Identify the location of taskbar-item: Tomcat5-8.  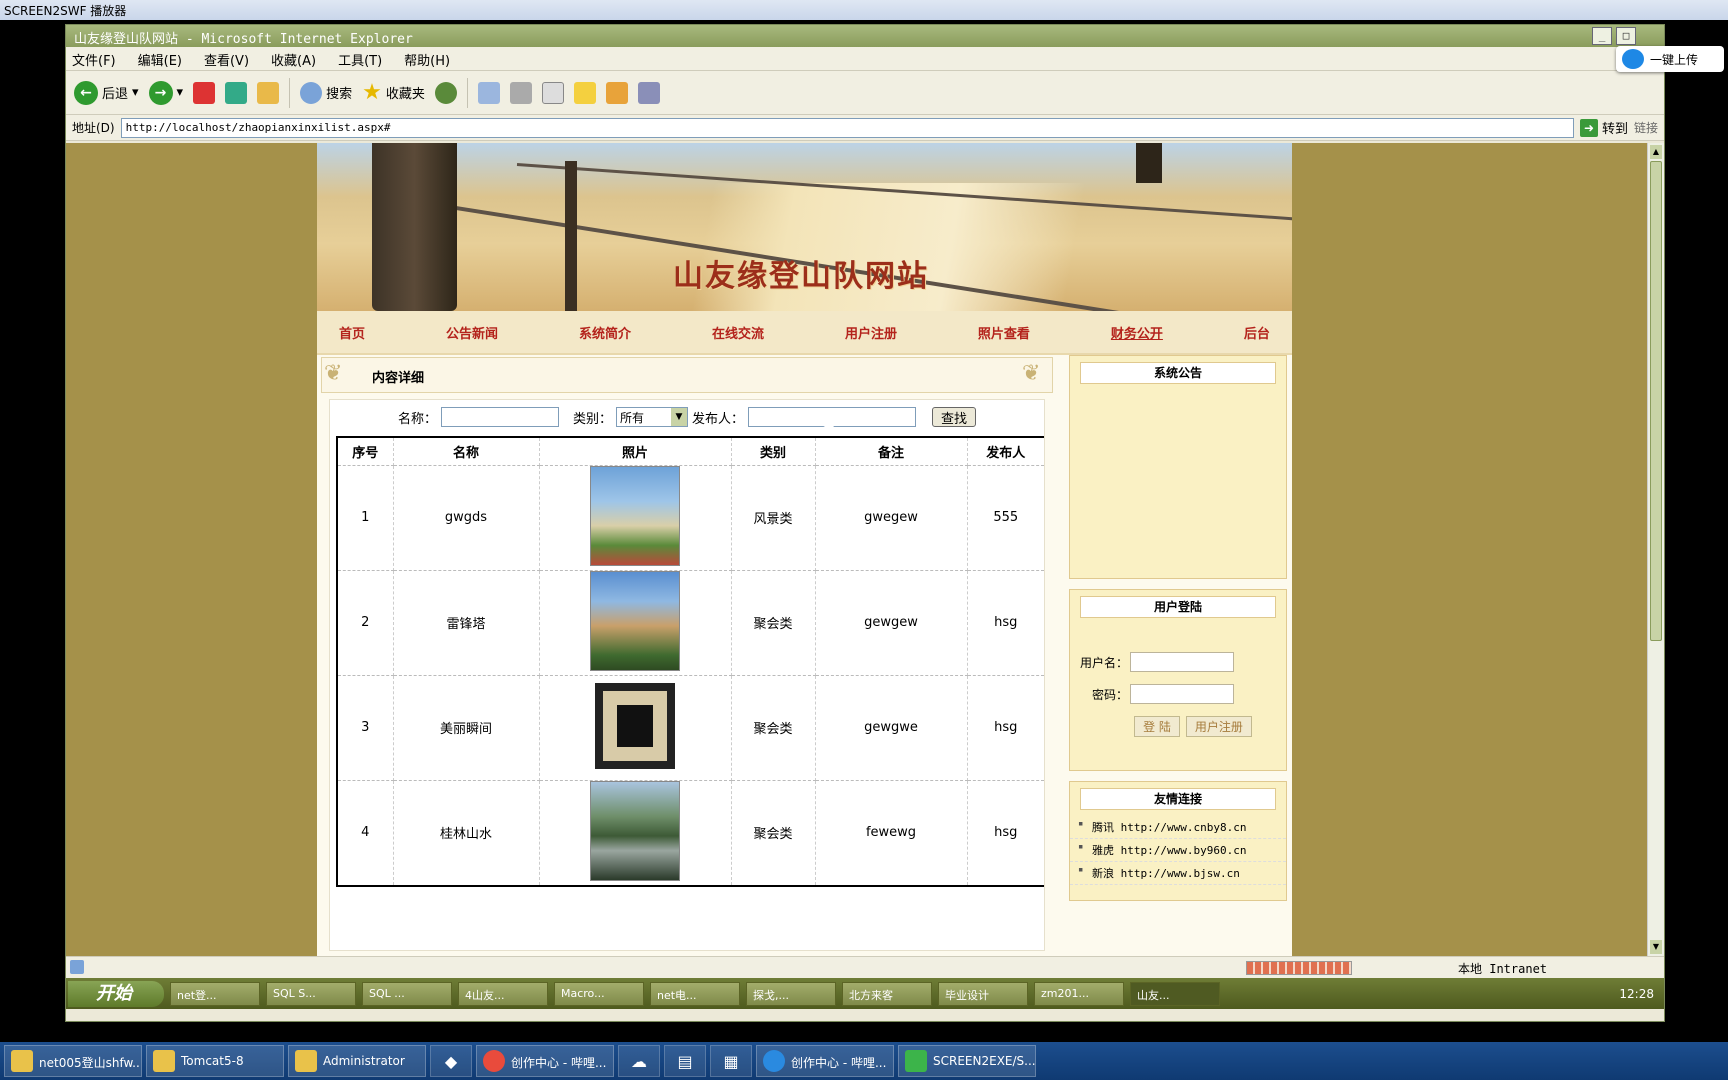
(215, 1061).